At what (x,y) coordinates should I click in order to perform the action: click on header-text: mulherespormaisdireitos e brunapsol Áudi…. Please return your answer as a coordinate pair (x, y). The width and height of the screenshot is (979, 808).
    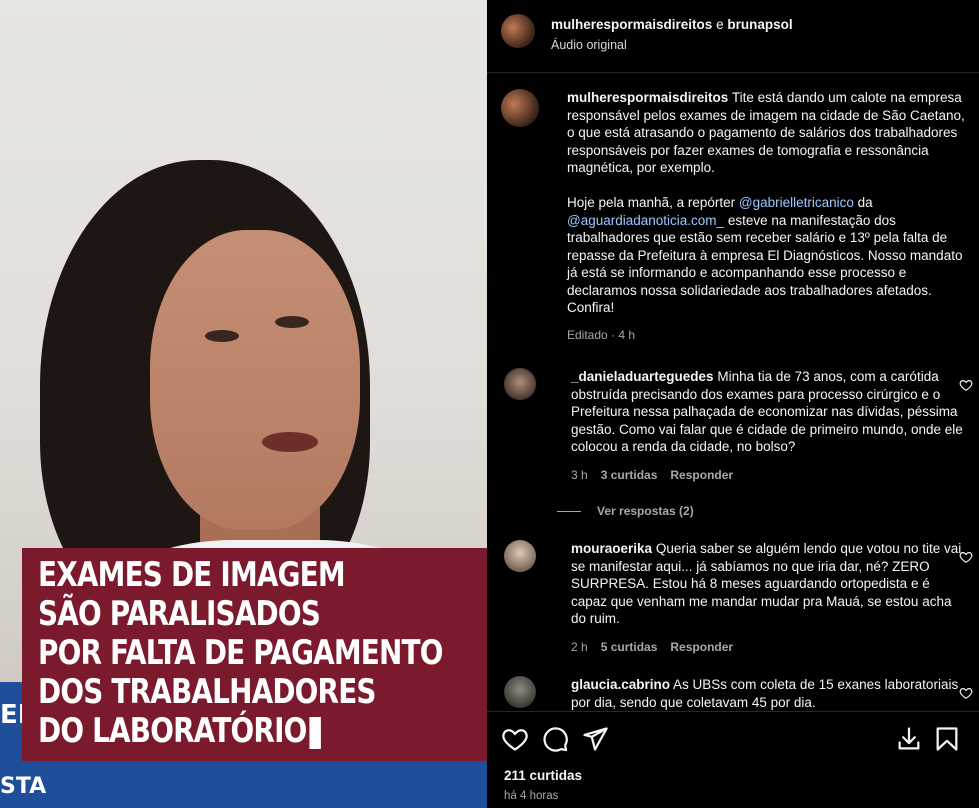
    Looking at the image, I should click on (672, 33).